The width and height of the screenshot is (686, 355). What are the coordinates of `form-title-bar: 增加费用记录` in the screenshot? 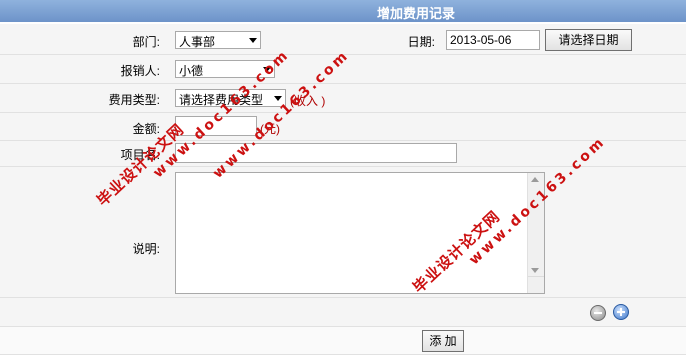 It's located at (343, 11).